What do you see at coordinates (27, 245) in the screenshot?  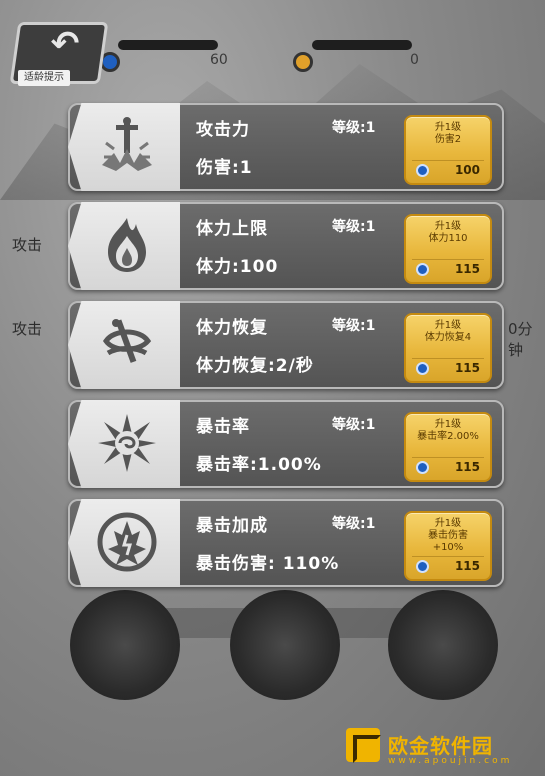 I see `side-label-attack-1: 攻击` at bounding box center [27, 245].